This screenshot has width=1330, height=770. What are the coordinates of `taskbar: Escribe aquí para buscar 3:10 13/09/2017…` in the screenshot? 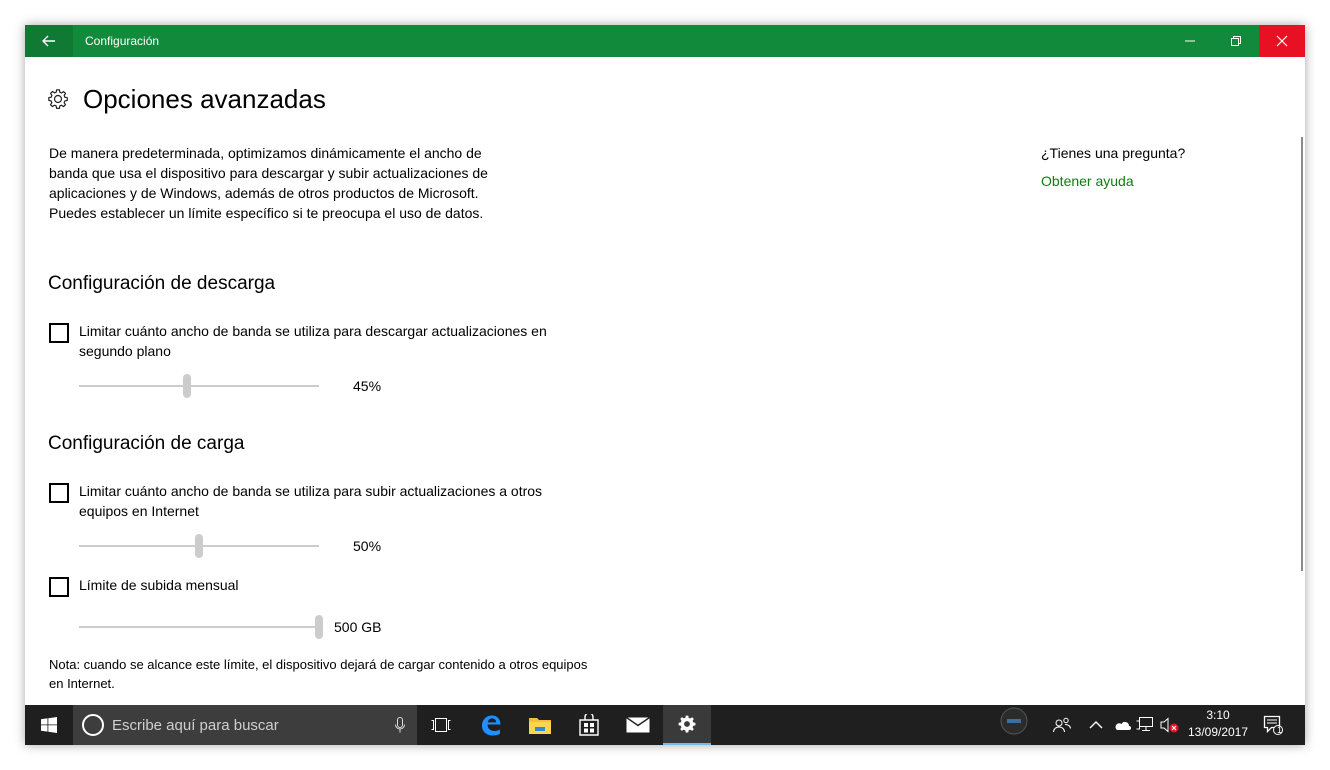 It's located at (665, 725).